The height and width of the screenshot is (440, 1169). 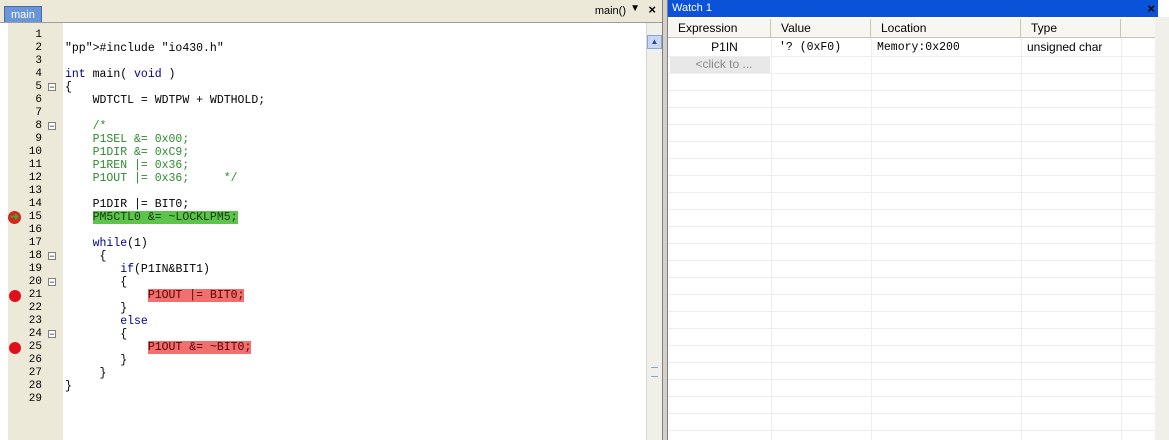 I want to click on code-line: 12 P1OUT |= 0x36; */, so click(x=331, y=178).